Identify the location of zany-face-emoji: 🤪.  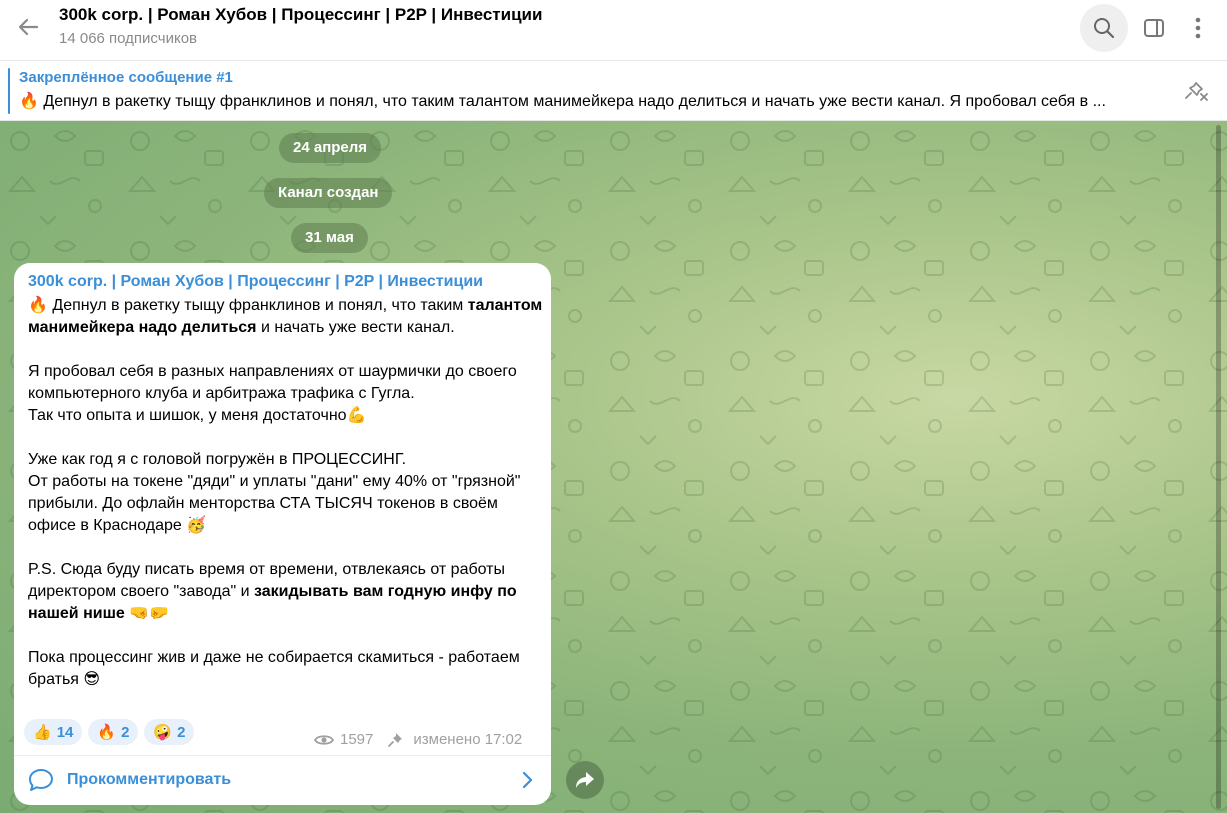
(163, 732).